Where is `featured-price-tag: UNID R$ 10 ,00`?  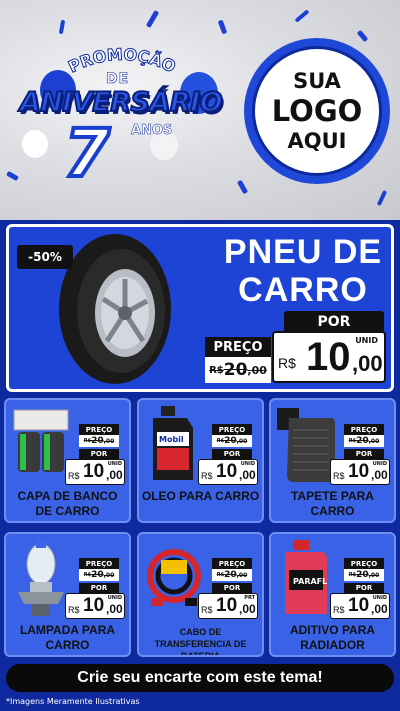 featured-price-tag: UNID R$ 10 ,00 is located at coordinates (329, 357).